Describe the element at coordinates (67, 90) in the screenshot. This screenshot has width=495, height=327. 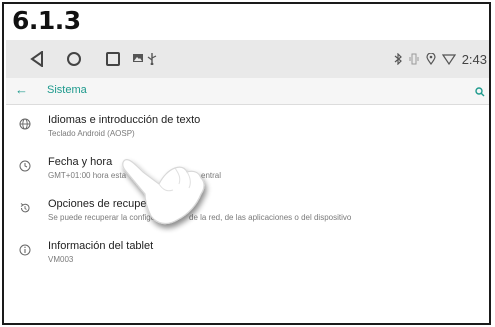
I see `page-title: Sistema` at that location.